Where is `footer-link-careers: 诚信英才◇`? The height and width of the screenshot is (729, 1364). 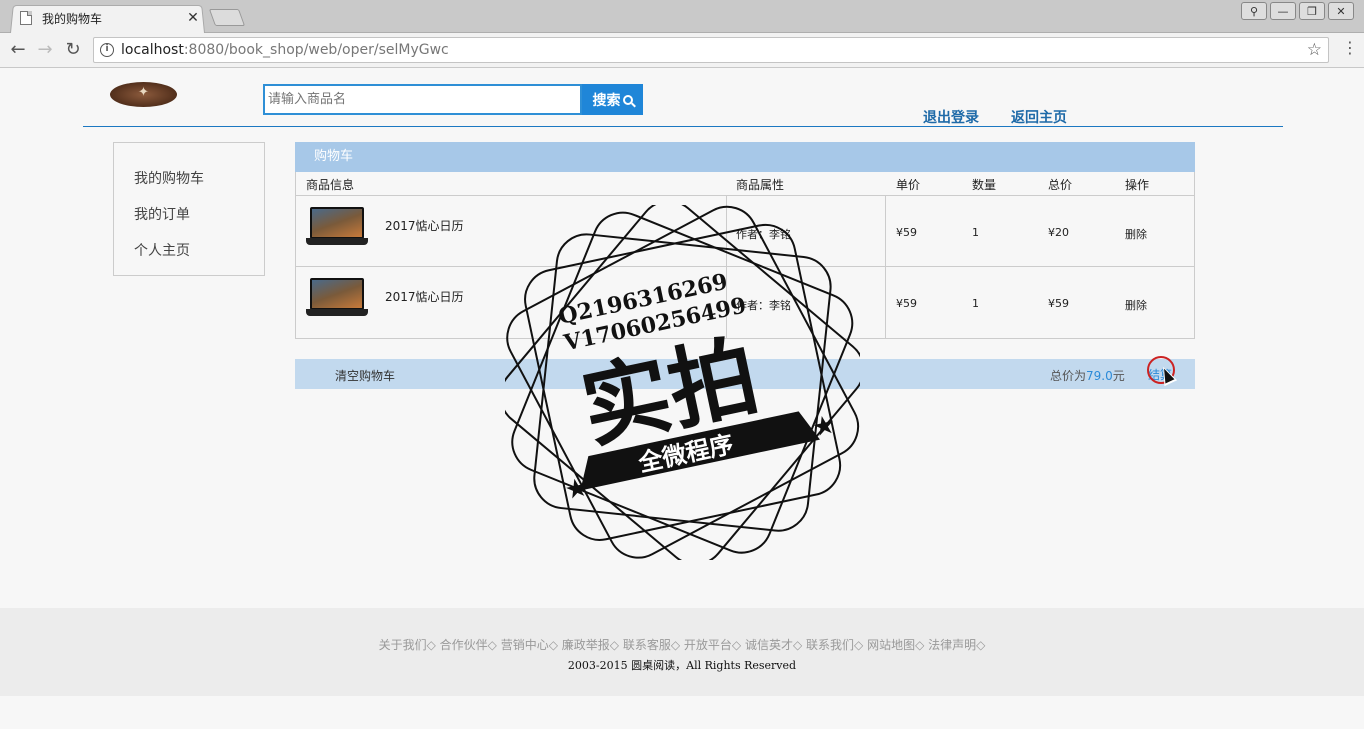 footer-link-careers: 诚信英才◇ is located at coordinates (773, 645).